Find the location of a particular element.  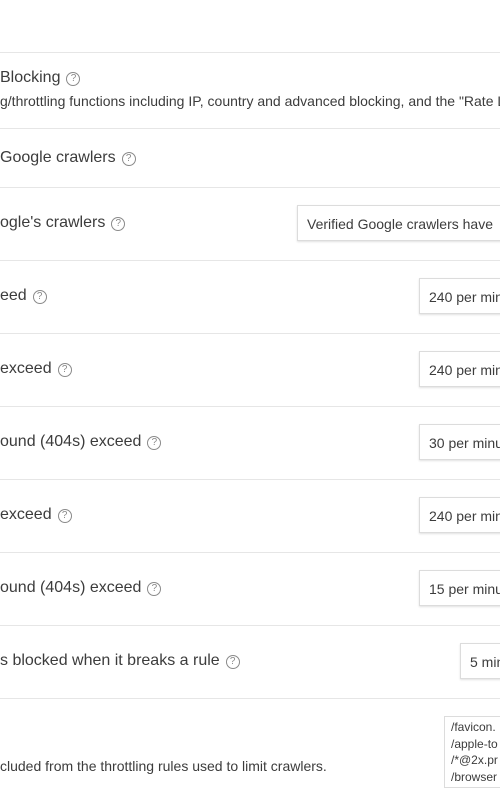

google-crawlers-select: Verified Google crawlers have is located at coordinates (398, 223).